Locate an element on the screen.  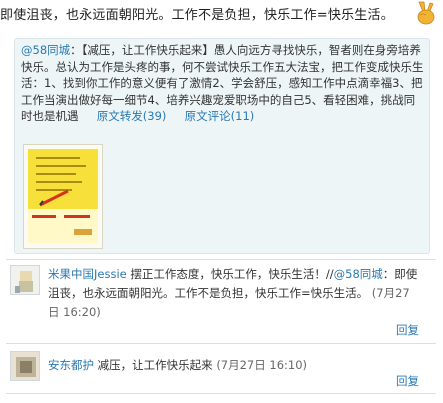
thumbnail-note-paper is located at coordinates (63, 179).